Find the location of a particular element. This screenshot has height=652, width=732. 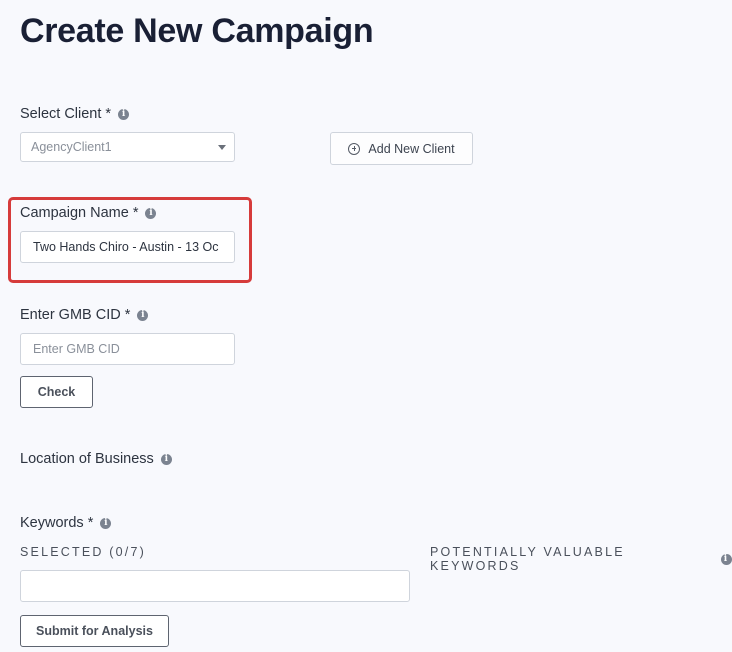

keywords-input is located at coordinates (215, 586).